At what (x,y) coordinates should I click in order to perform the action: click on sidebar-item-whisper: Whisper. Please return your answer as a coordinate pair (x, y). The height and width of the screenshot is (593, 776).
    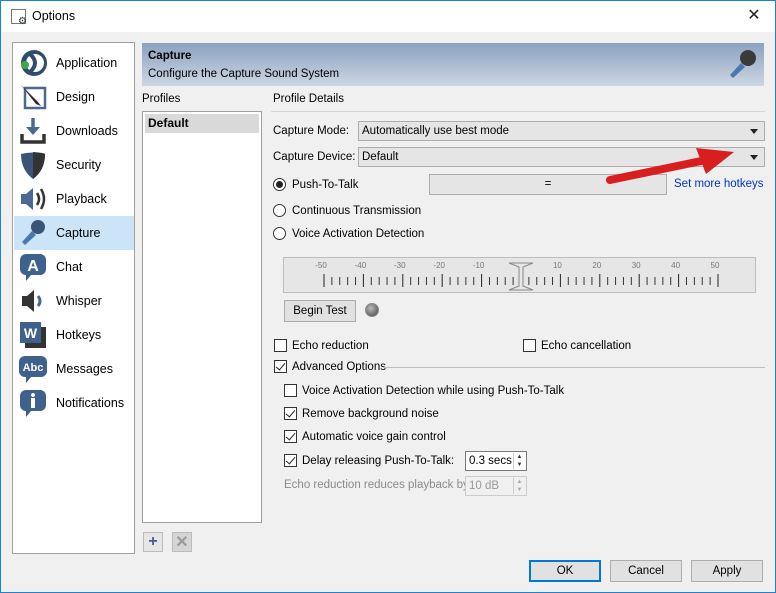
    Looking at the image, I should click on (74, 301).